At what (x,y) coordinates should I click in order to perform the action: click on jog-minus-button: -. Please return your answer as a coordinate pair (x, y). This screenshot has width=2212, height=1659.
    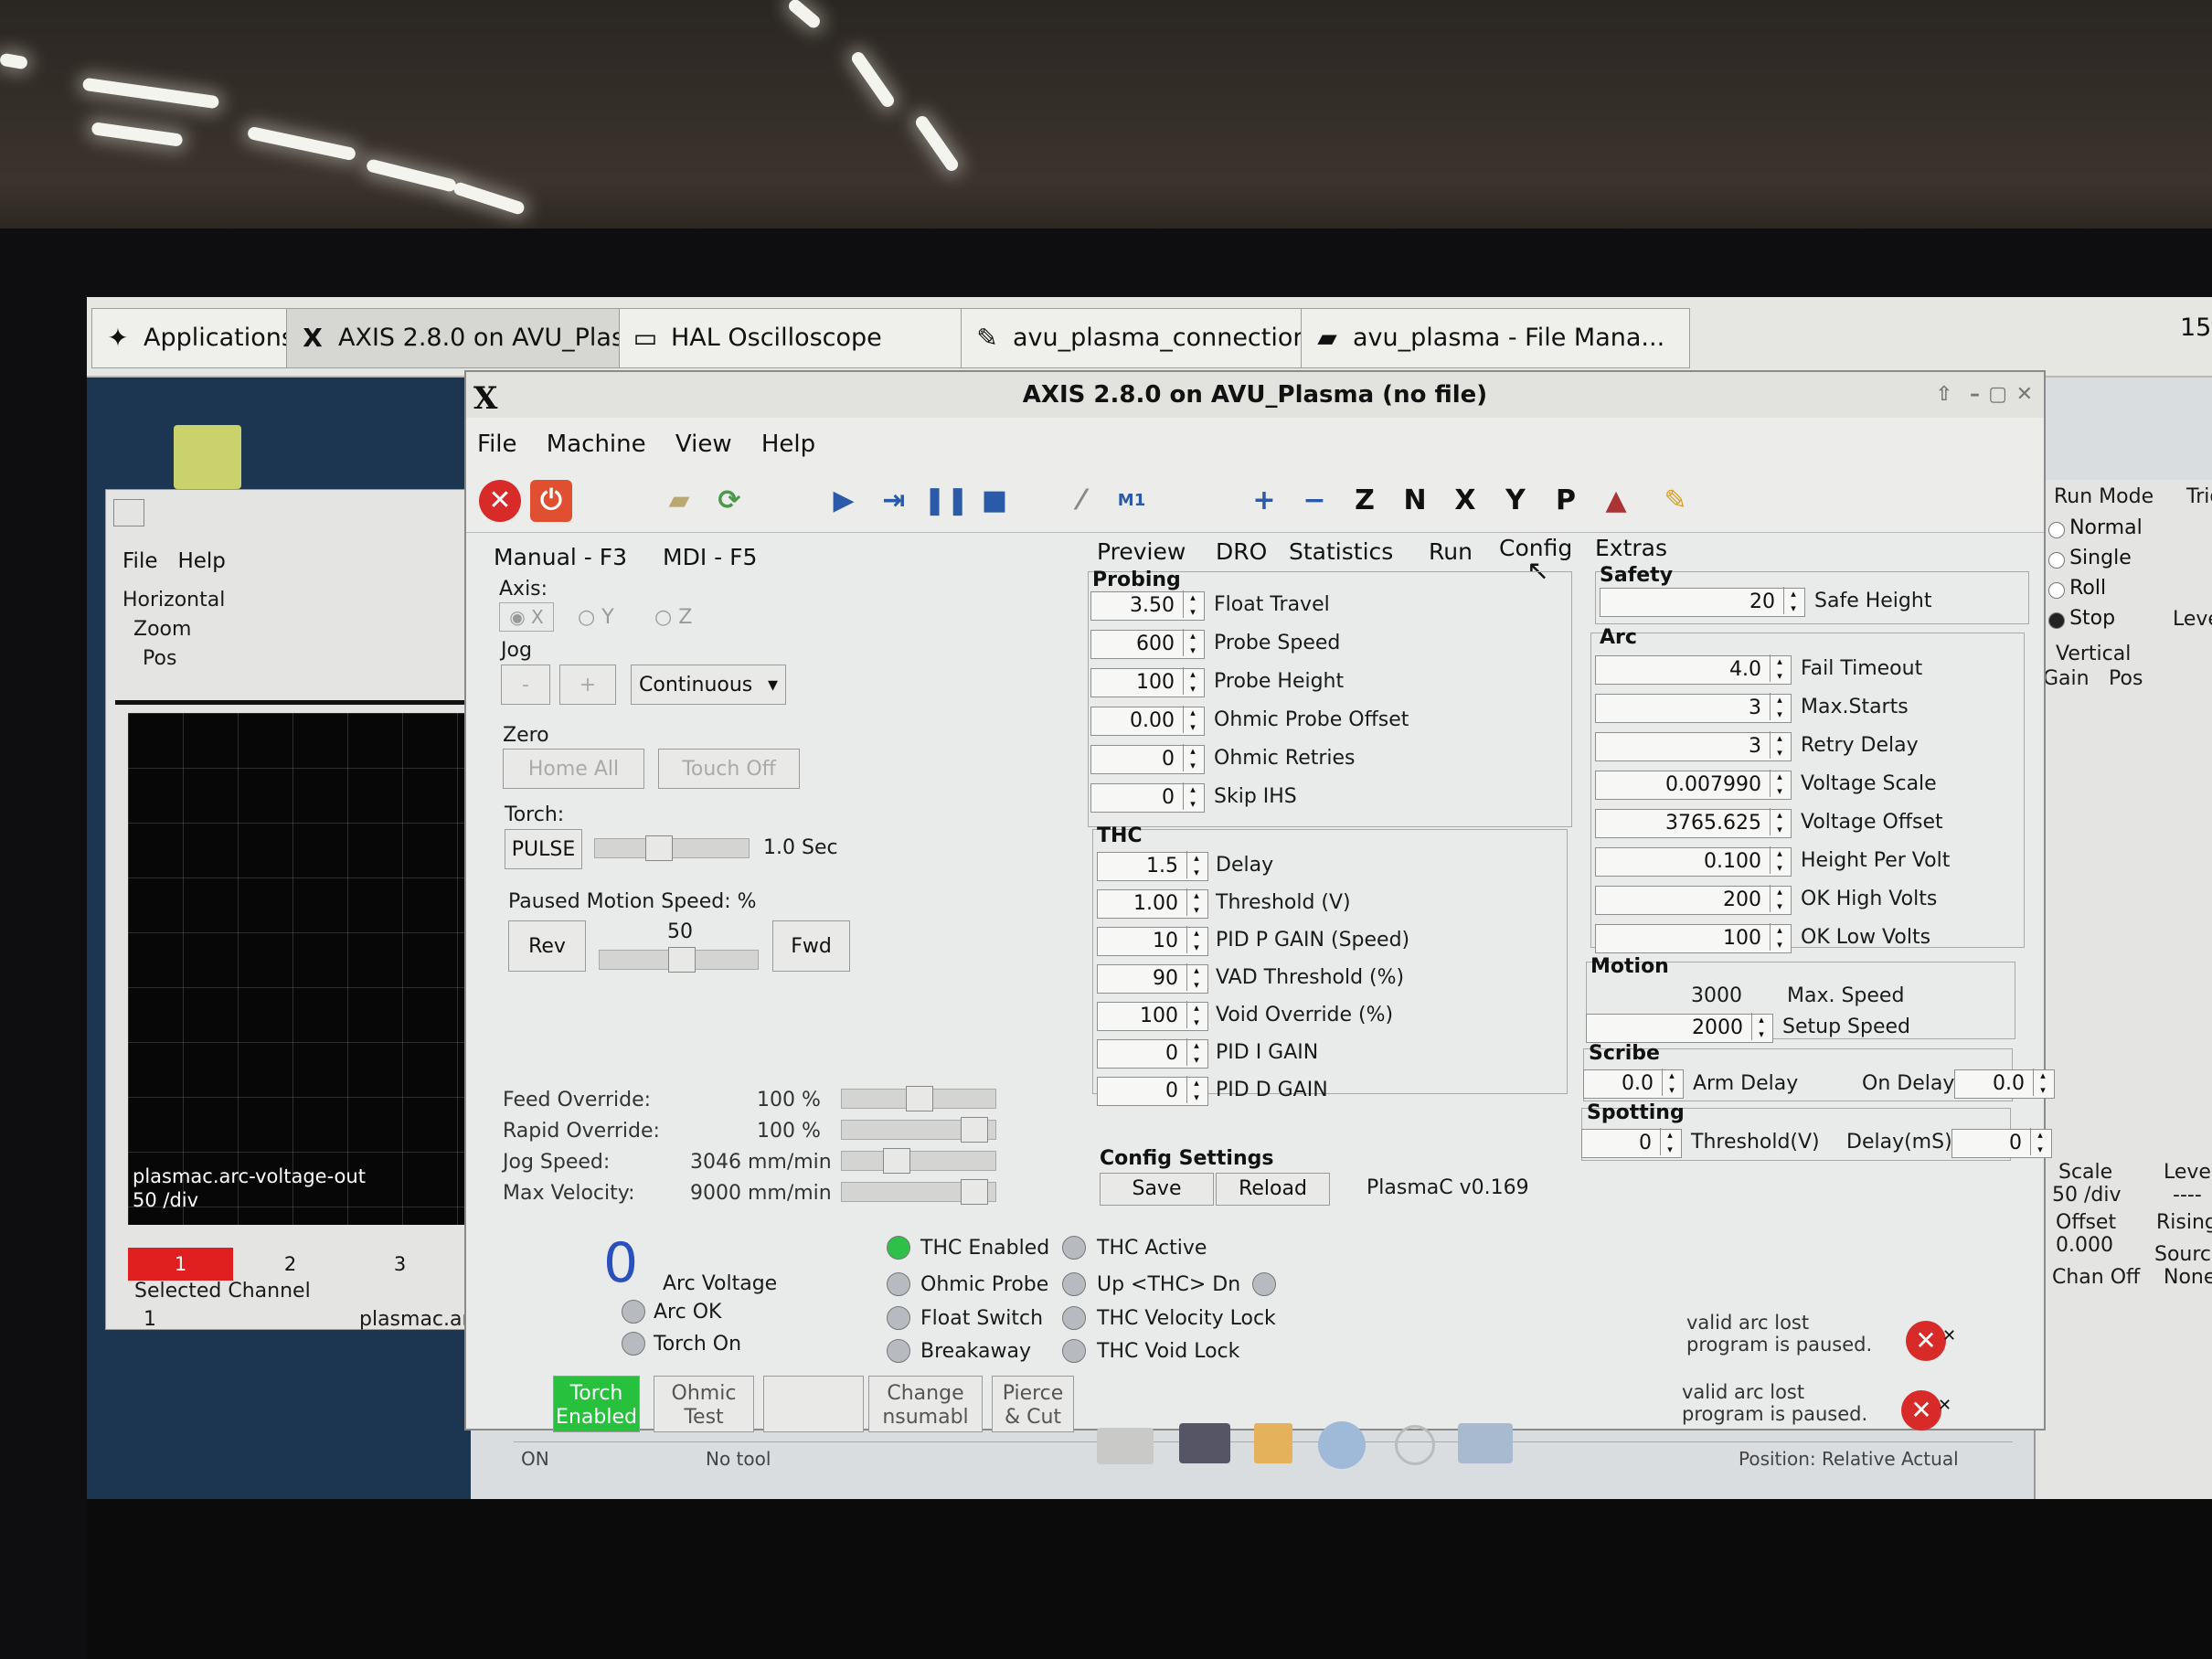
    Looking at the image, I should click on (525, 685).